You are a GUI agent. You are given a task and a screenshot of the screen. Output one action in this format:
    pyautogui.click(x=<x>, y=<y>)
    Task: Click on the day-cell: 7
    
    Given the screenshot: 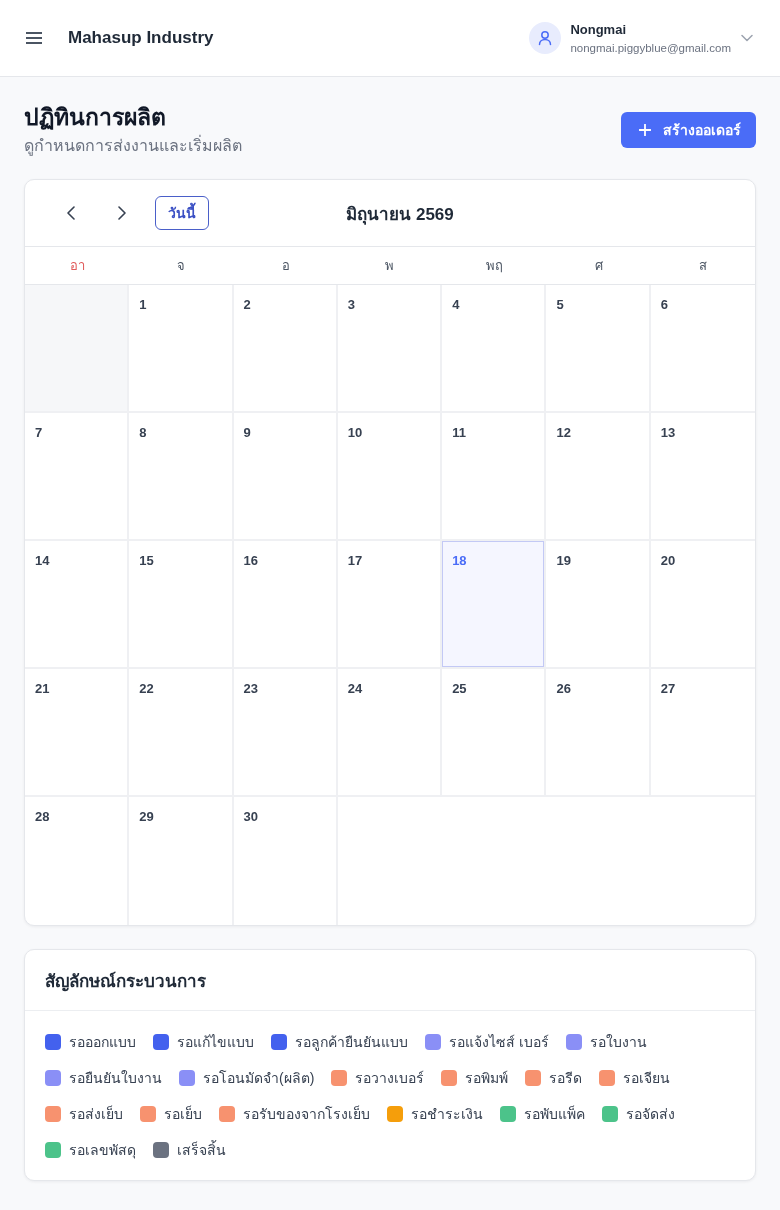 What is the action you would take?
    pyautogui.click(x=77, y=477)
    